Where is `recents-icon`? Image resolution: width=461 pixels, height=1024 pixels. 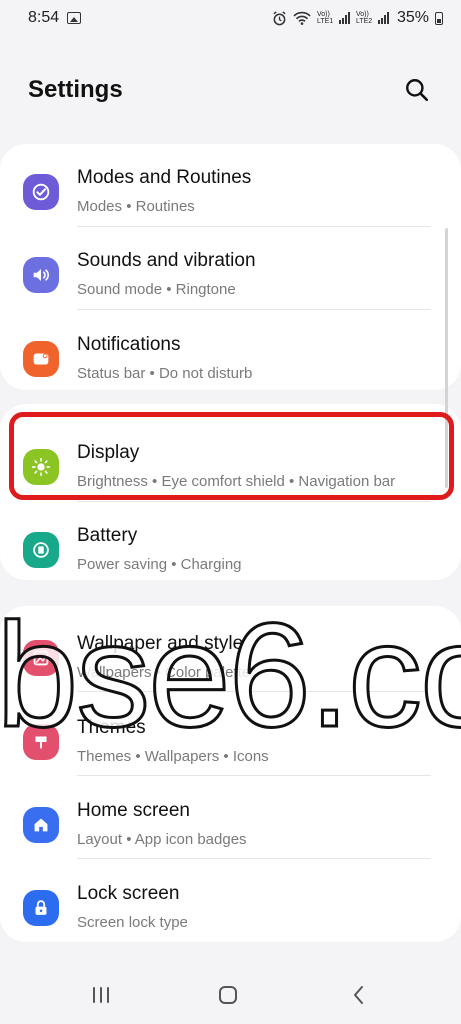
recents-icon is located at coordinates (101, 995).